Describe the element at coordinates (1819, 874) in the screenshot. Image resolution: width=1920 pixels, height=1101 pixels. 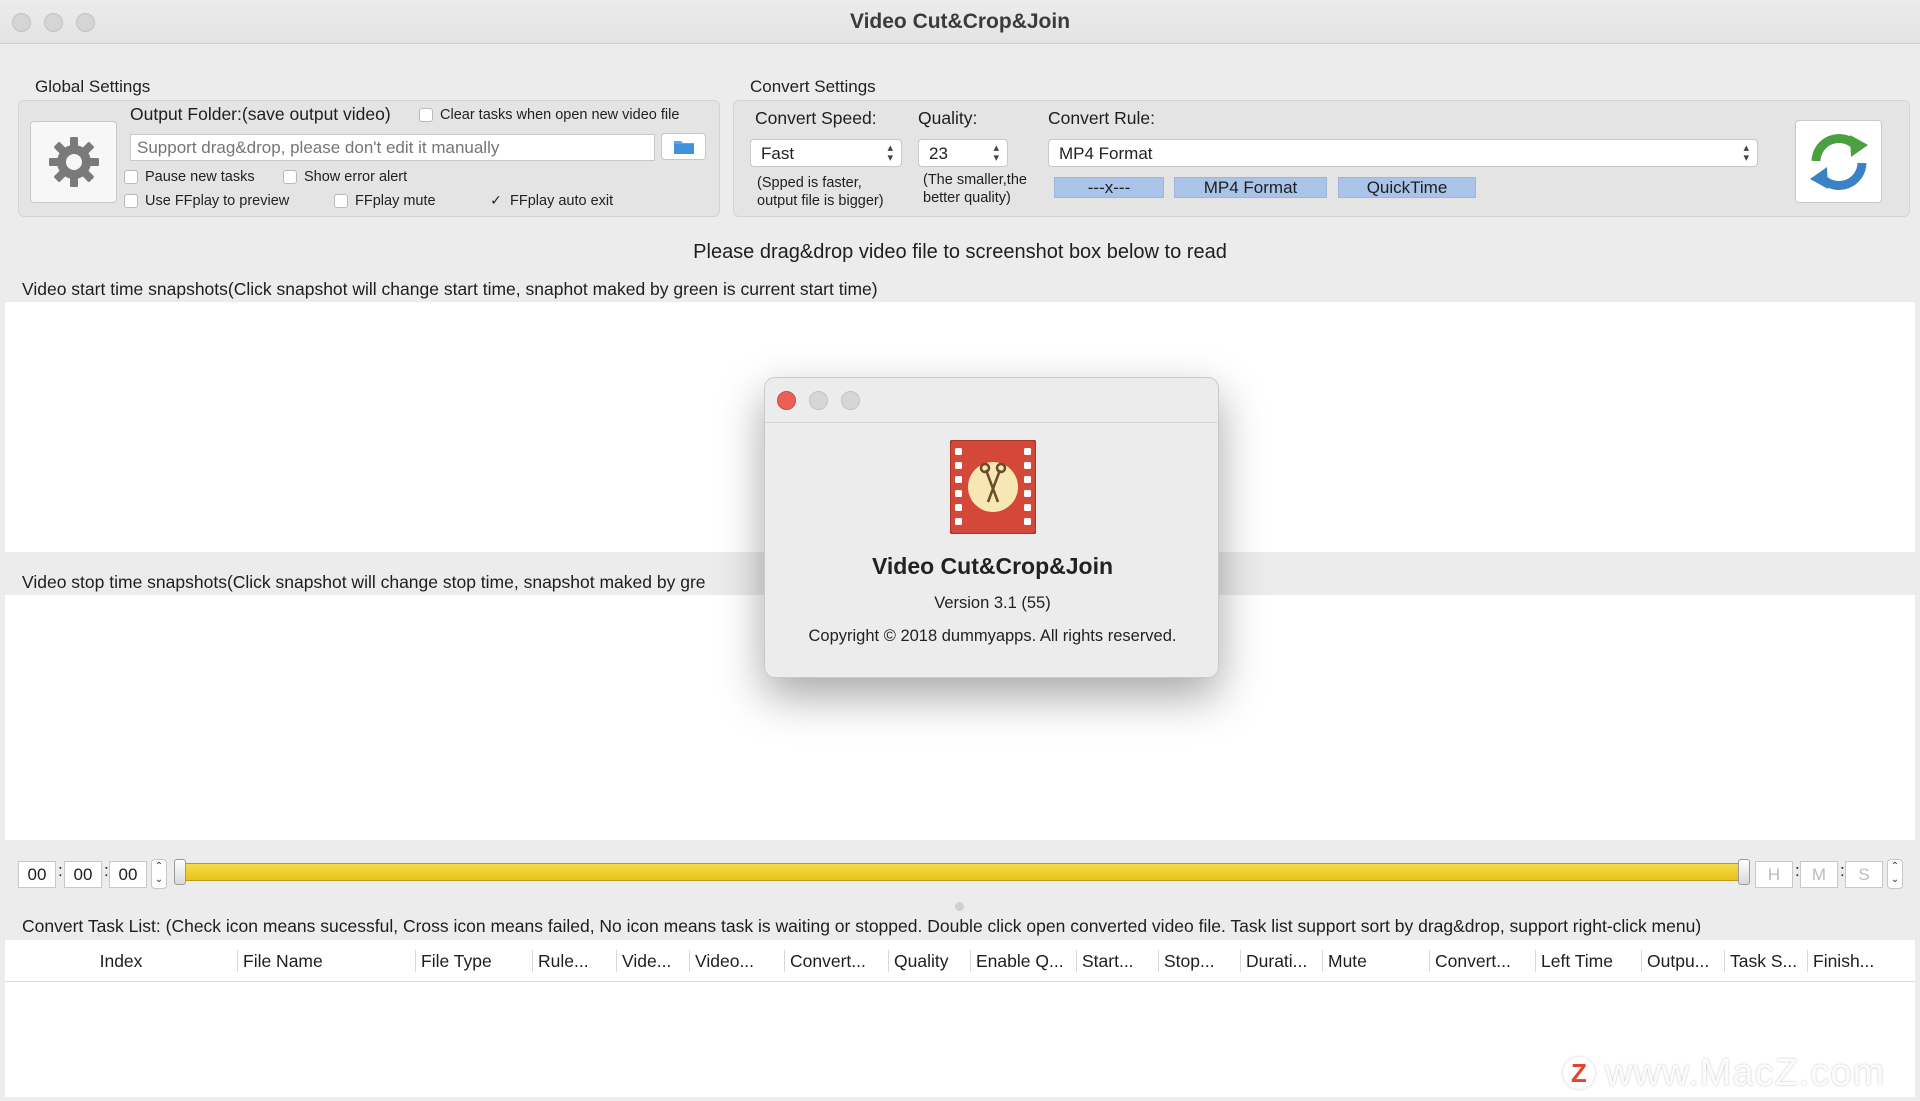
I see `end-minute-field: M` at that location.